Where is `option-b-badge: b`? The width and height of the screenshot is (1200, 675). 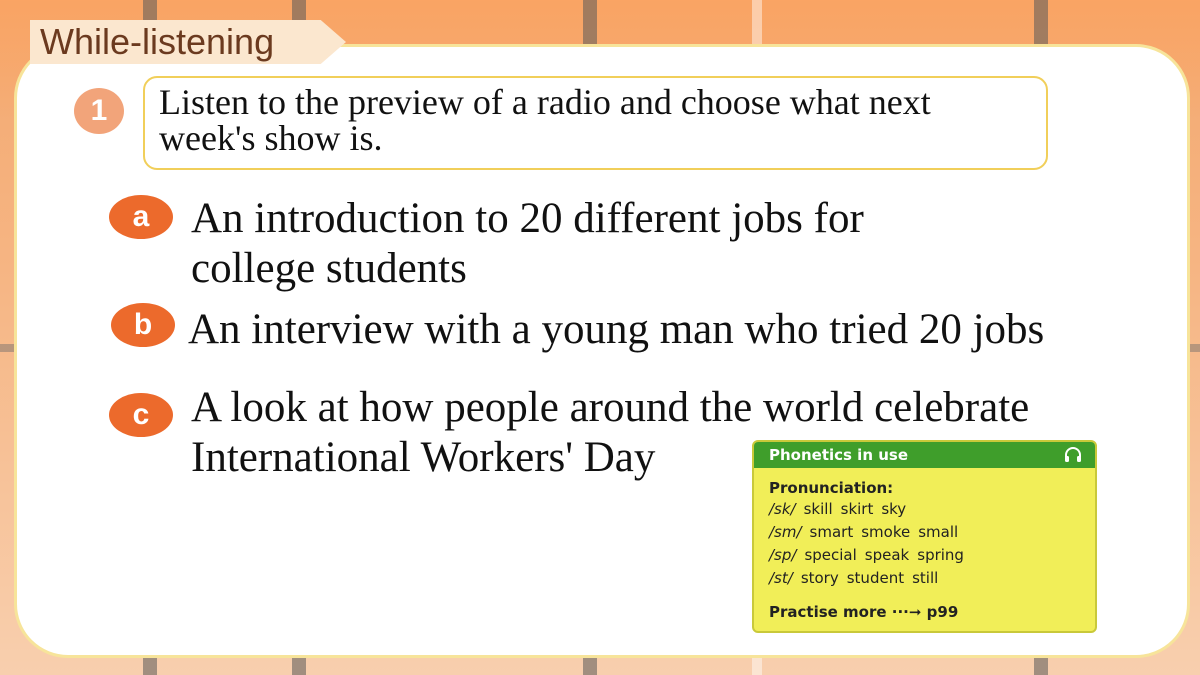
option-b-badge: b is located at coordinates (143, 325).